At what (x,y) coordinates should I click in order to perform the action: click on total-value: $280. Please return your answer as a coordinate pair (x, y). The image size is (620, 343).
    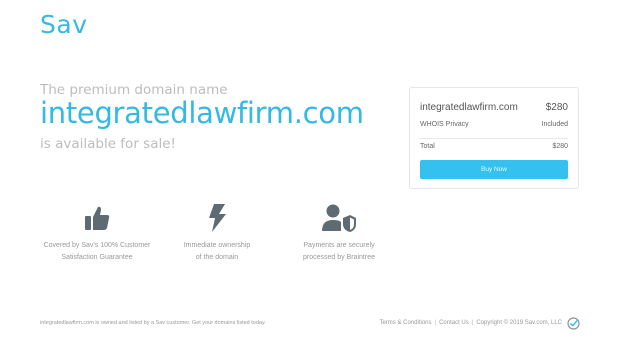
    Looking at the image, I should click on (560, 146).